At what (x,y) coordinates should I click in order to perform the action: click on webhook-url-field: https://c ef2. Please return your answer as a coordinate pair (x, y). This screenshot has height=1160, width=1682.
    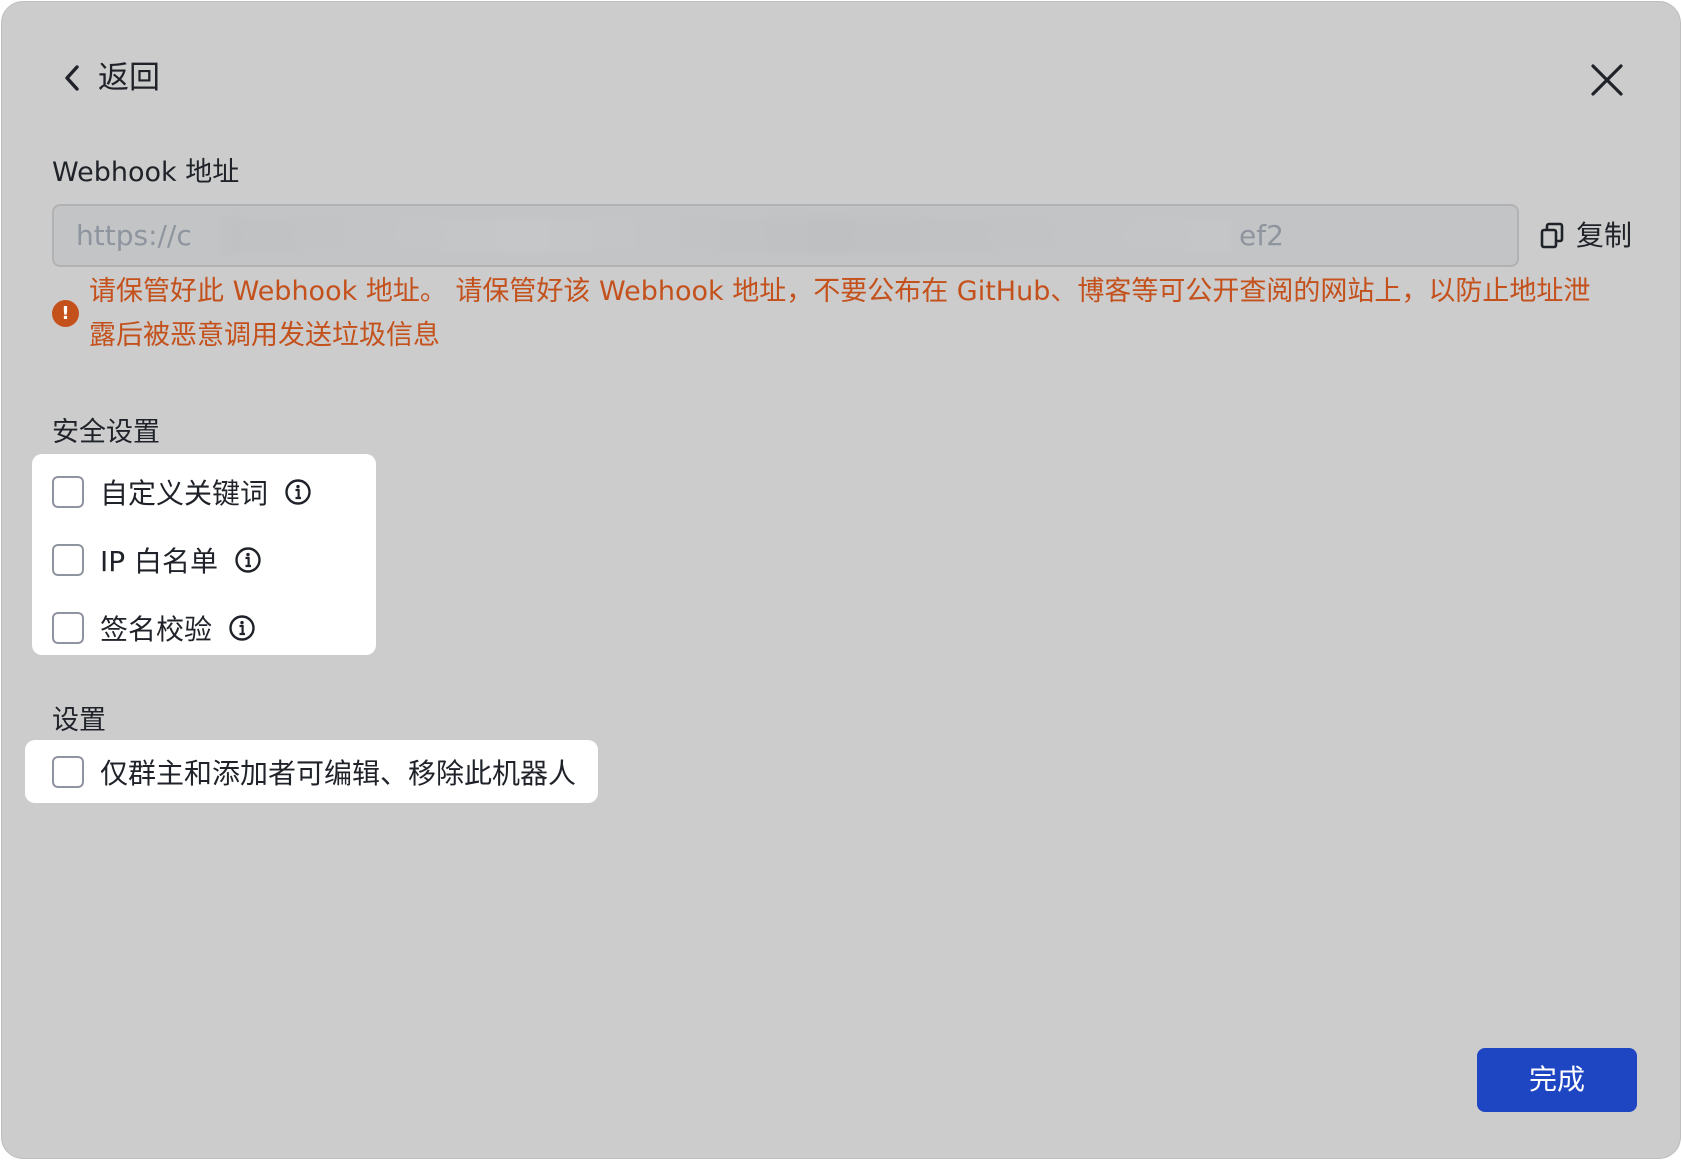
    Looking at the image, I should click on (785, 235).